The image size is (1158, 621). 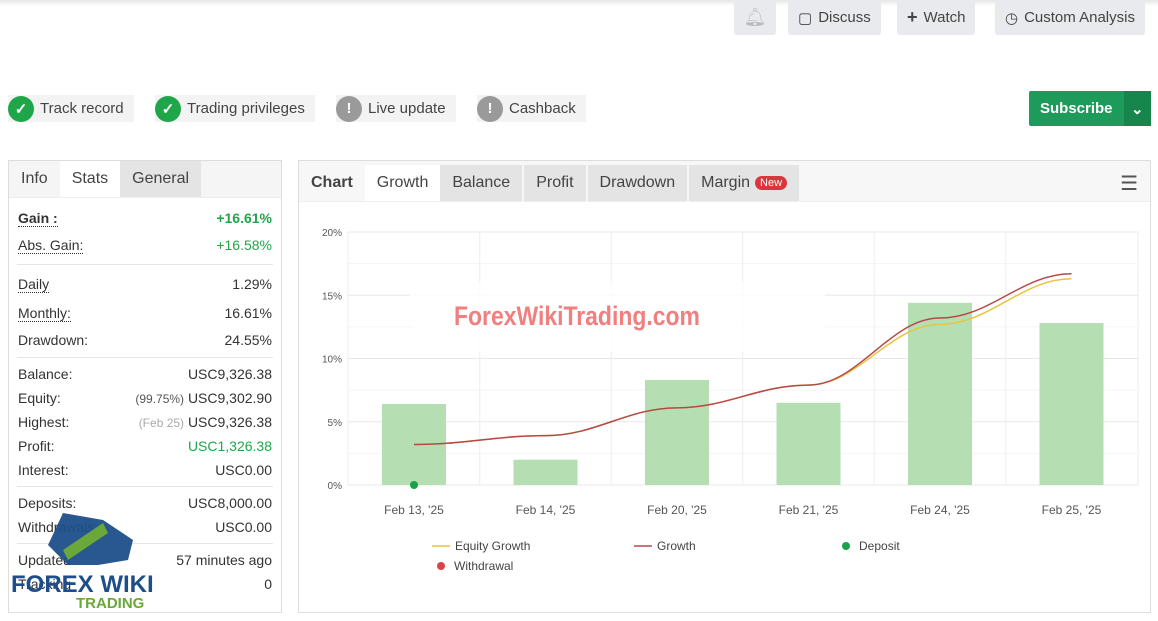 What do you see at coordinates (492, 546) in the screenshot?
I see `legend-label: Equity Growth` at bounding box center [492, 546].